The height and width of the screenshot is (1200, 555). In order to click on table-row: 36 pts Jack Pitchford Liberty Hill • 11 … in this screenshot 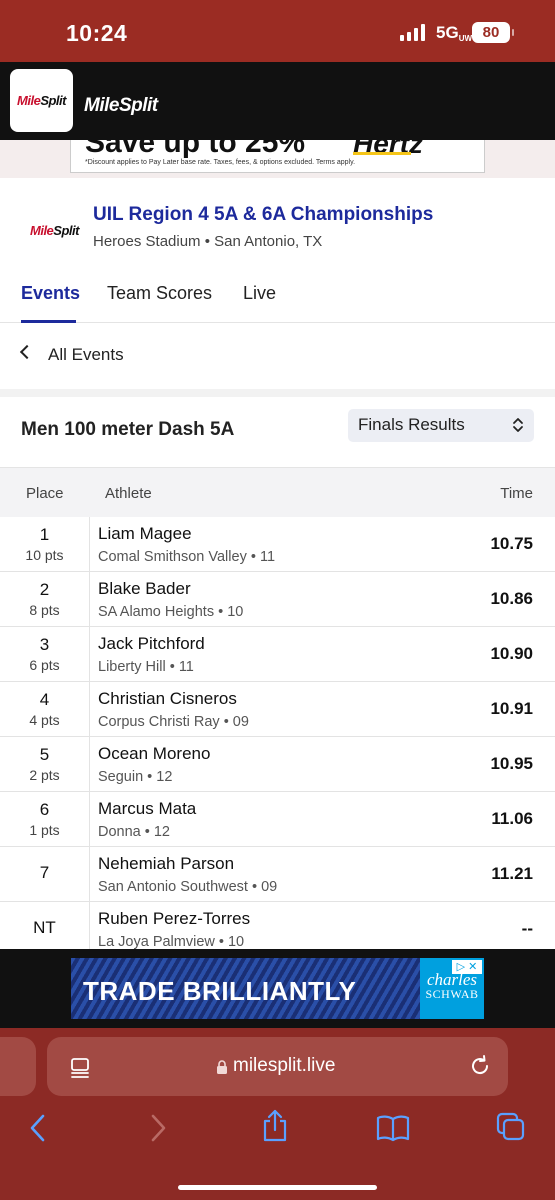, I will do `click(277, 654)`.